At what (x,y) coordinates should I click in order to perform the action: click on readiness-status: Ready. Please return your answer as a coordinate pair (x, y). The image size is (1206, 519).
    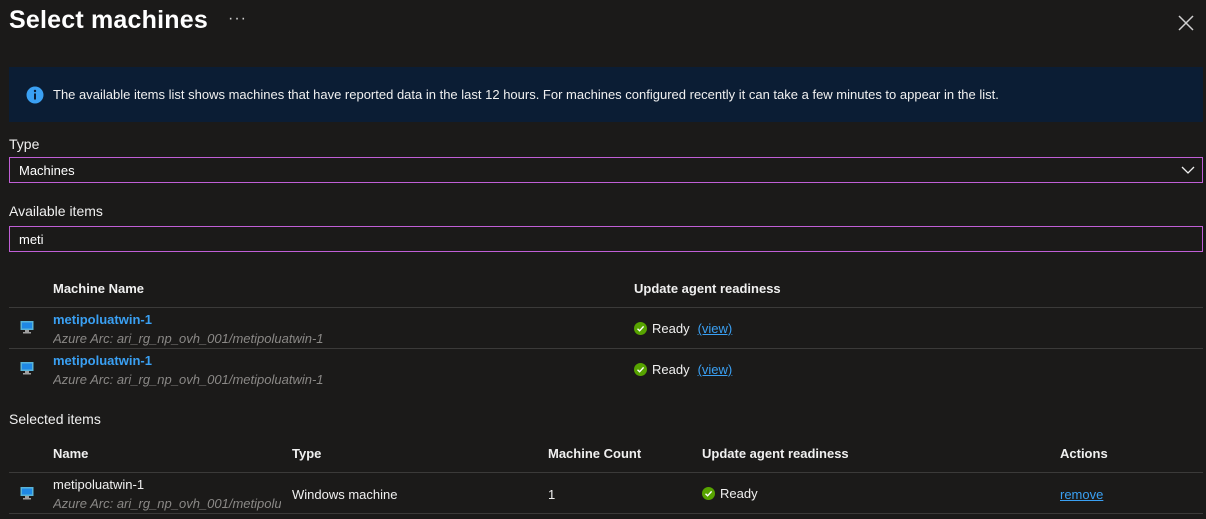
    Looking at the image, I should click on (730, 493).